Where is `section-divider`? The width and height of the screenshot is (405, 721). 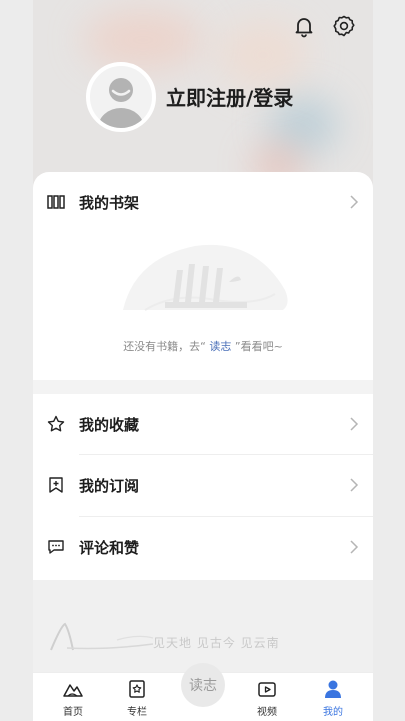 section-divider is located at coordinates (203, 387).